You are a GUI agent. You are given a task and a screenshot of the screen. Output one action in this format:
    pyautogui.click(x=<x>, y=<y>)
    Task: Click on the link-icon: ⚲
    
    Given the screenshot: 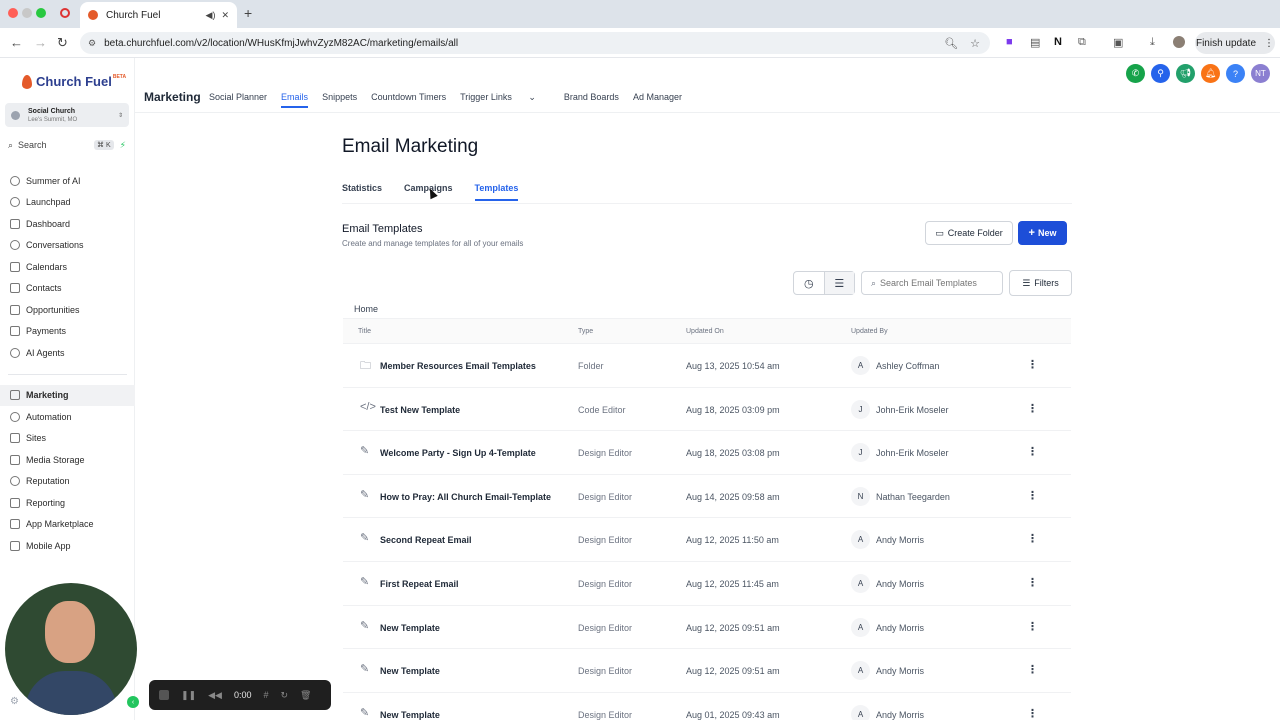 What is the action you would take?
    pyautogui.click(x=1160, y=73)
    